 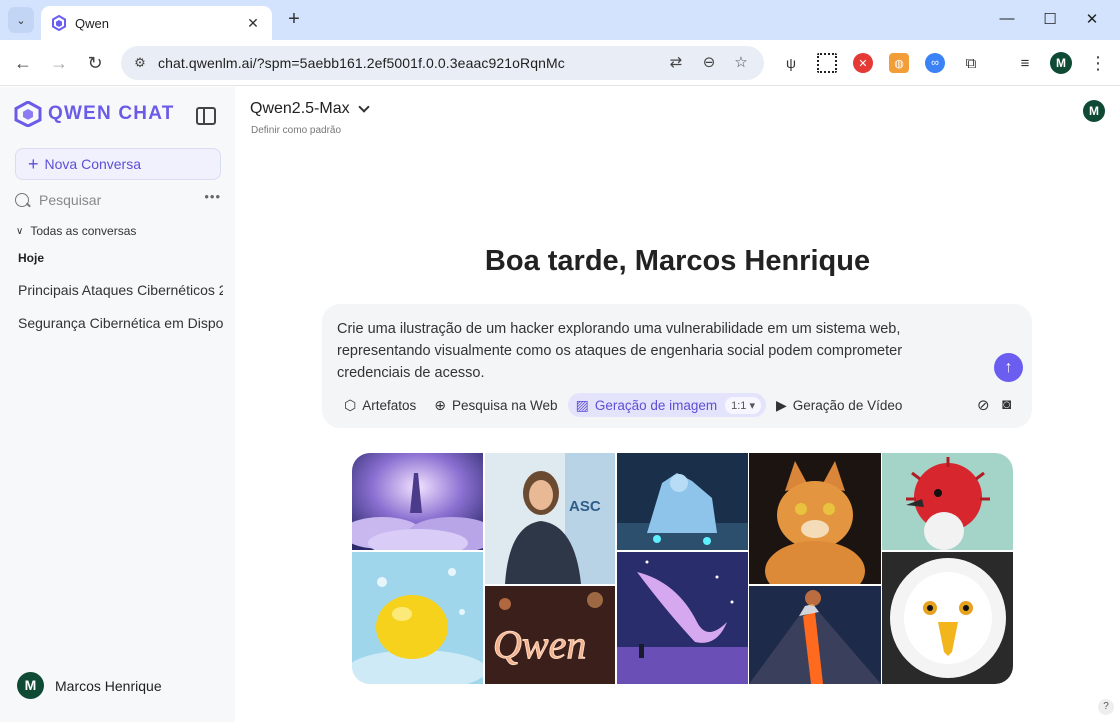 I want to click on gallery-image-lemon-splash, so click(x=417, y=618).